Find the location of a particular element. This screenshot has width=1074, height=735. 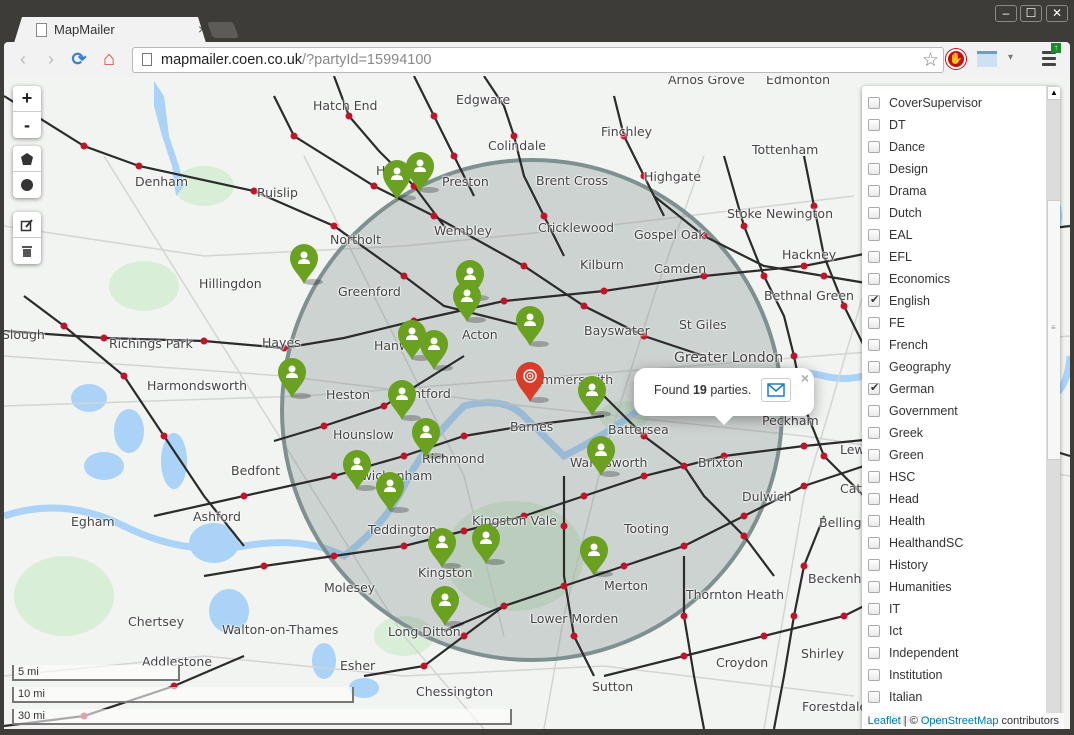

filter-item: Institution is located at coordinates (952, 675).